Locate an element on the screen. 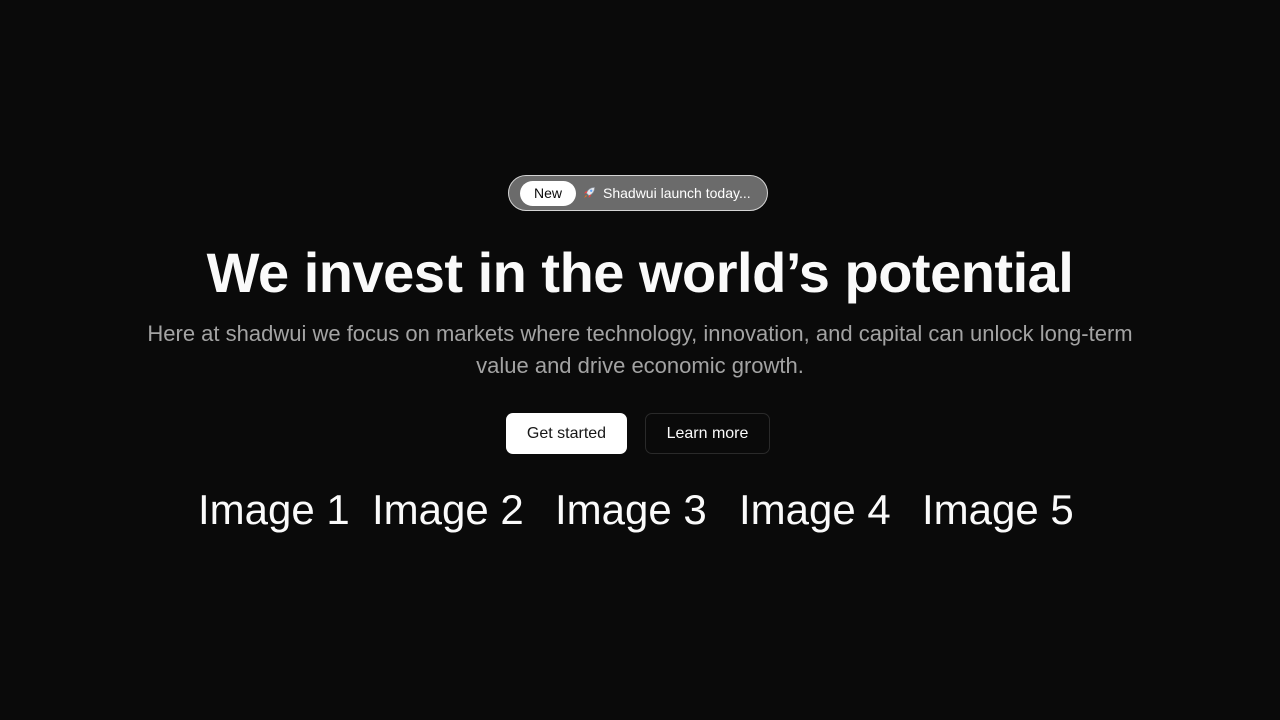 The width and height of the screenshot is (1280, 720). image-placeholder: Image 1 is located at coordinates (274, 509).